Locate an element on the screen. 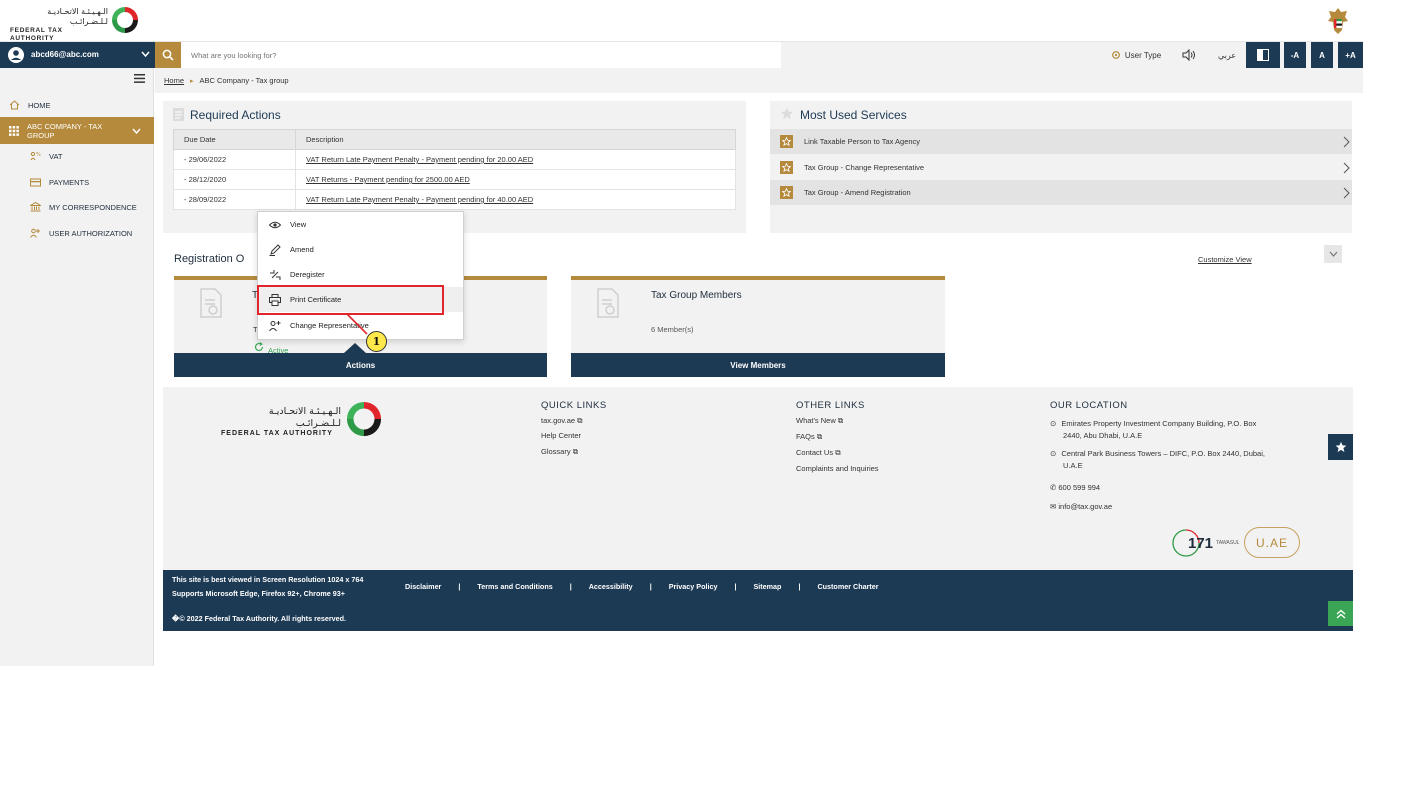 The image size is (1414, 801). disclaimer-link: Disclaimer is located at coordinates (423, 586).